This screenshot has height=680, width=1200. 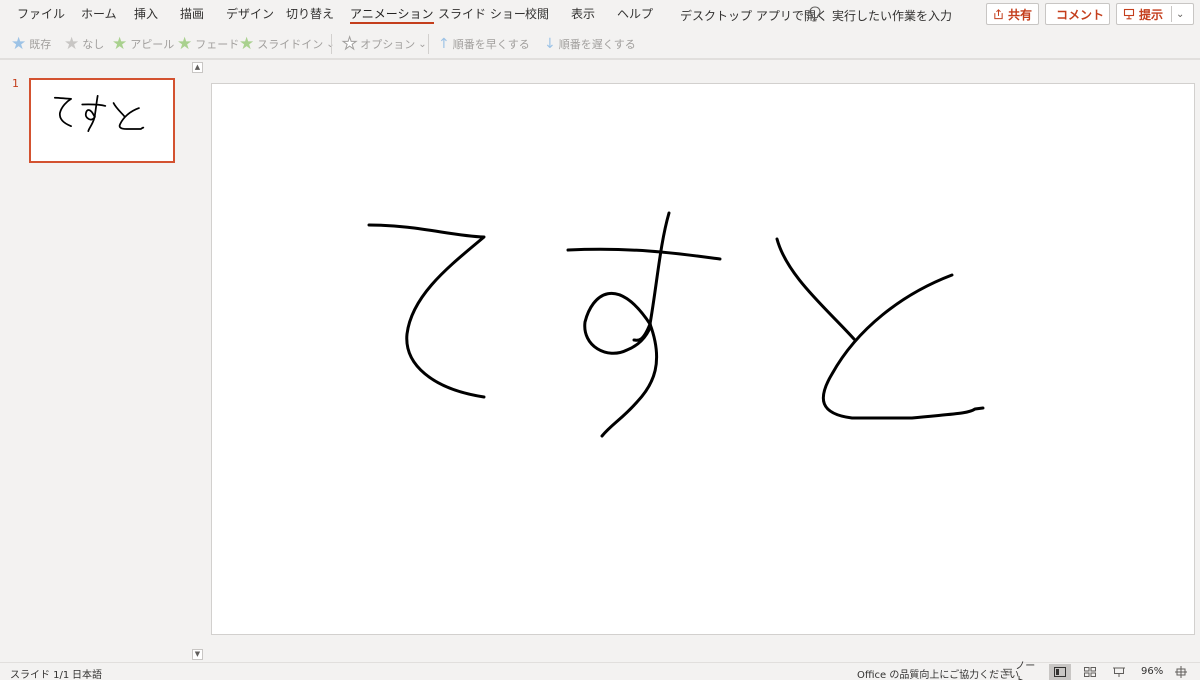 I want to click on ink-stroke-to-top, so click(x=815, y=289).